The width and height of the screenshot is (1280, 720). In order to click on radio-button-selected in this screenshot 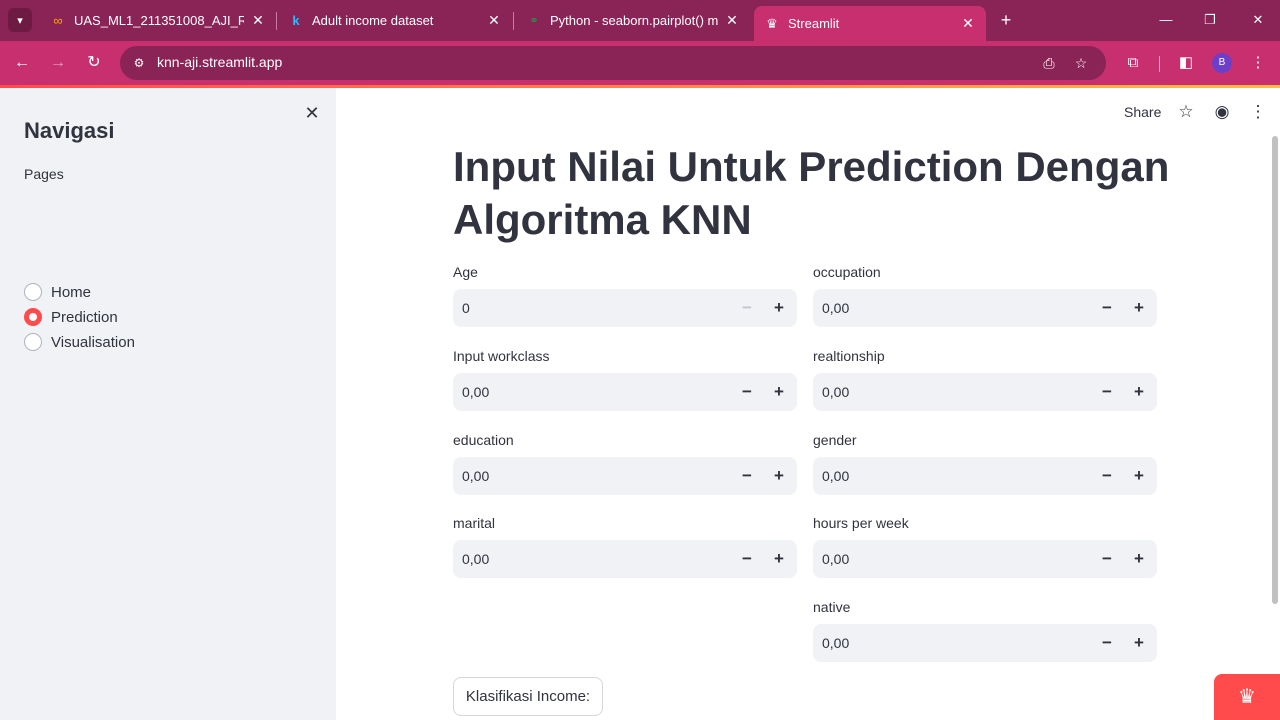, I will do `click(33, 317)`.